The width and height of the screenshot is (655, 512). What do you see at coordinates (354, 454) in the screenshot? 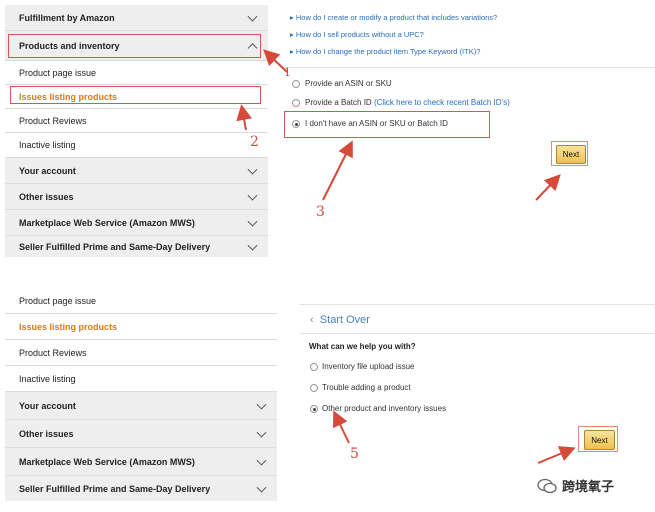
I see `step-number-5: 5` at bounding box center [354, 454].